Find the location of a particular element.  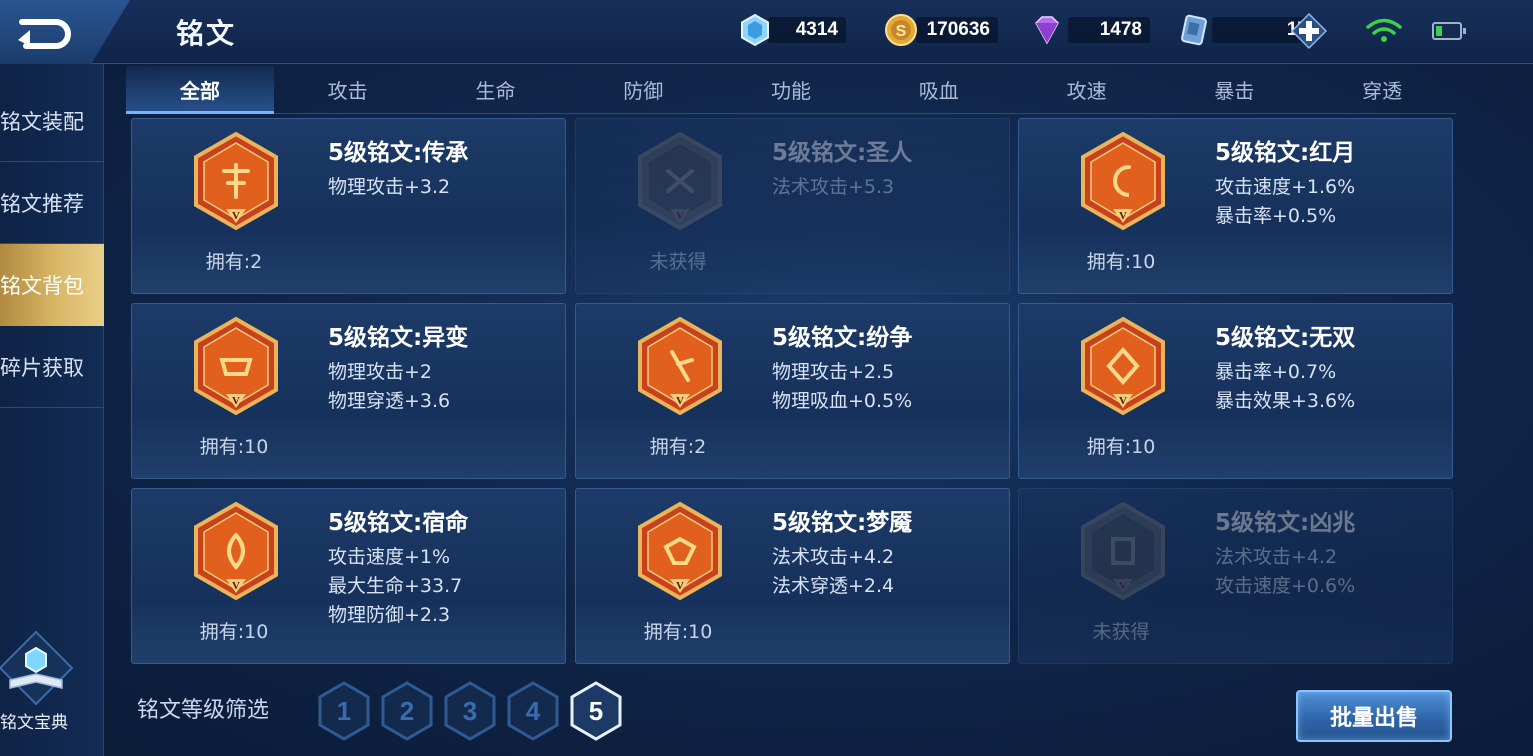

crystal-count: 4314 is located at coordinates (807, 30).